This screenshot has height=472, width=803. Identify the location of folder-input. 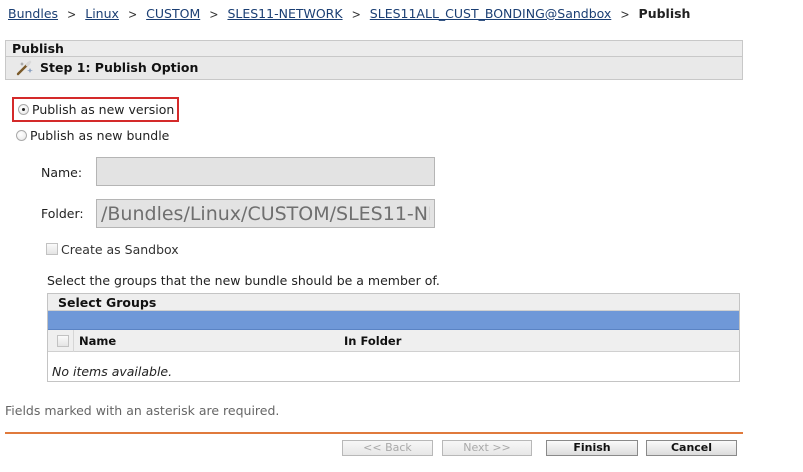
(265, 213).